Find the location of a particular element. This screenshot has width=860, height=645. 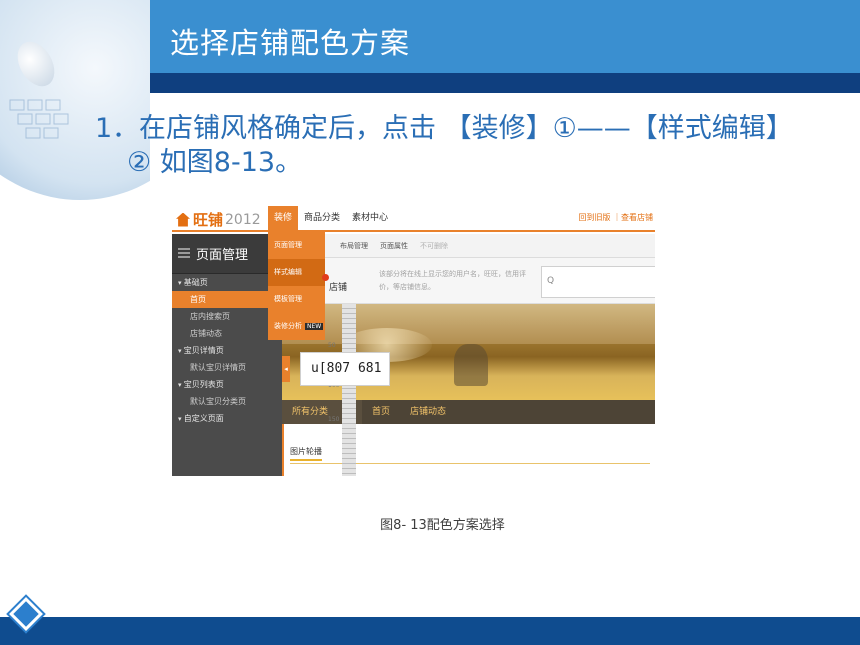

expand-arrow-icon: ◂ is located at coordinates (286, 369).